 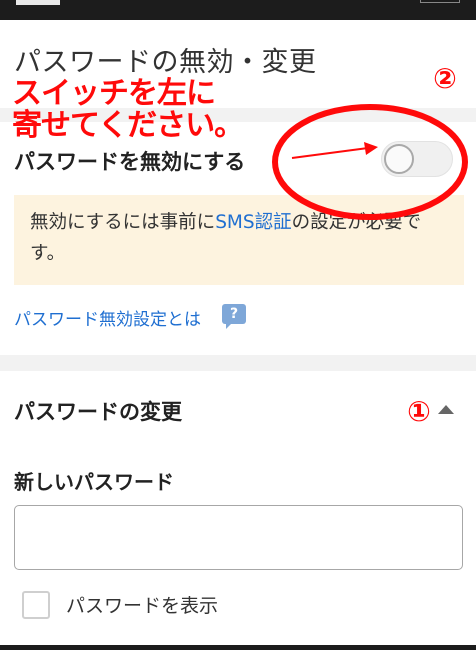 What do you see at coordinates (253, 222) in the screenshot?
I see `sms-auth-link: SMS認証` at bounding box center [253, 222].